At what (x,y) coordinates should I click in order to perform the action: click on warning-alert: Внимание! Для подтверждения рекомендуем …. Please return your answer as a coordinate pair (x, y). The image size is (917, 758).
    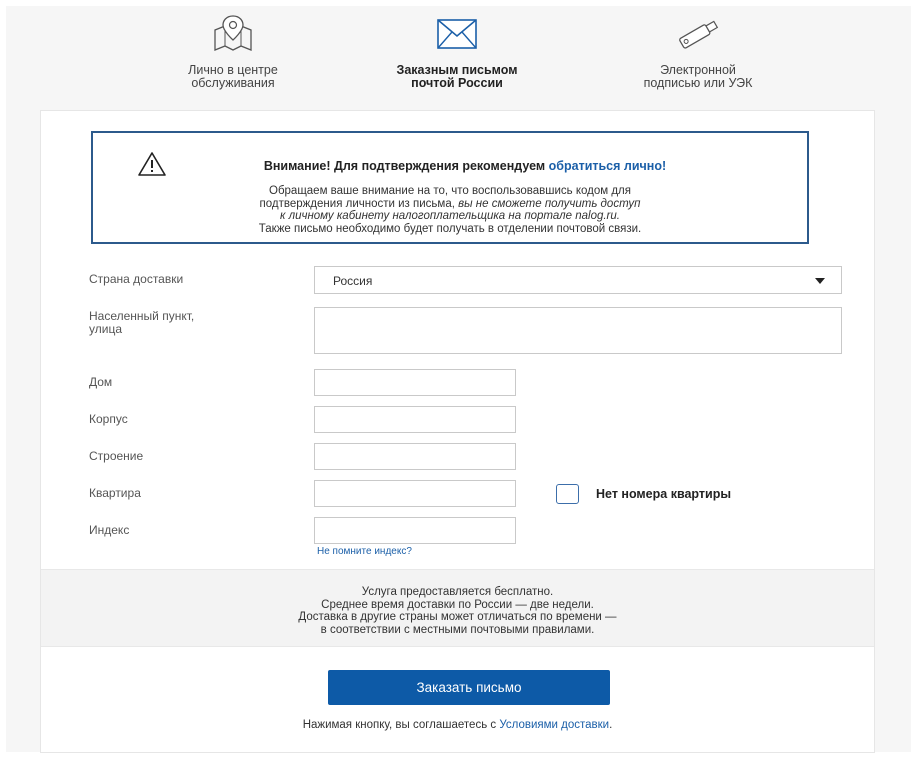
    Looking at the image, I should click on (450, 187).